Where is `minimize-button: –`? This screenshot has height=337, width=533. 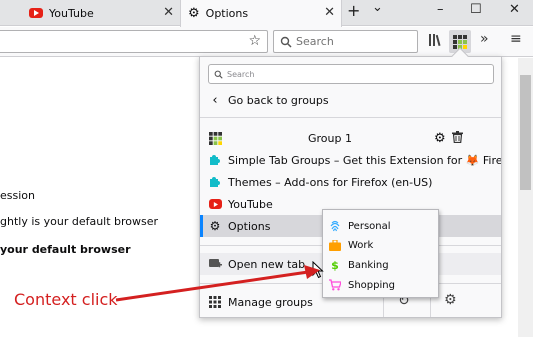
minimize-button: – is located at coordinates (440, 9).